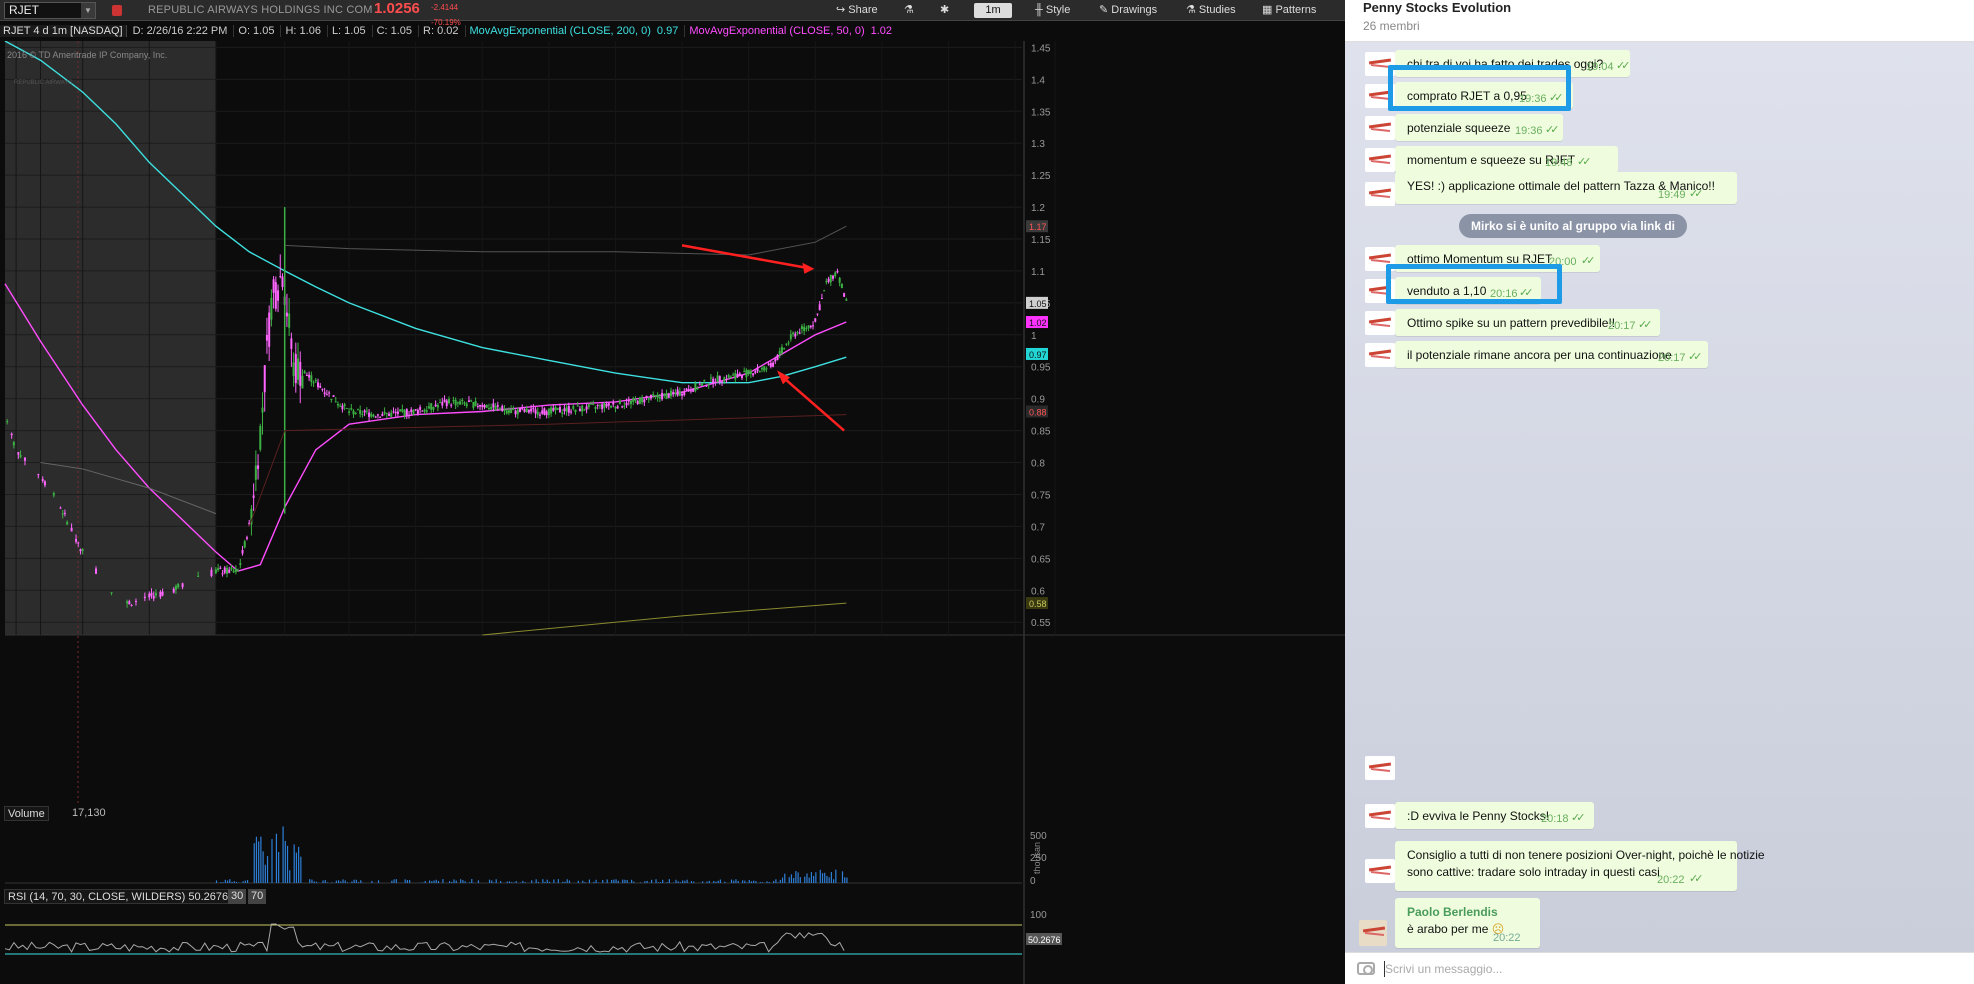 The width and height of the screenshot is (1974, 984). What do you see at coordinates (1529, 131) in the screenshot?
I see `message-time: 19:36` at bounding box center [1529, 131].